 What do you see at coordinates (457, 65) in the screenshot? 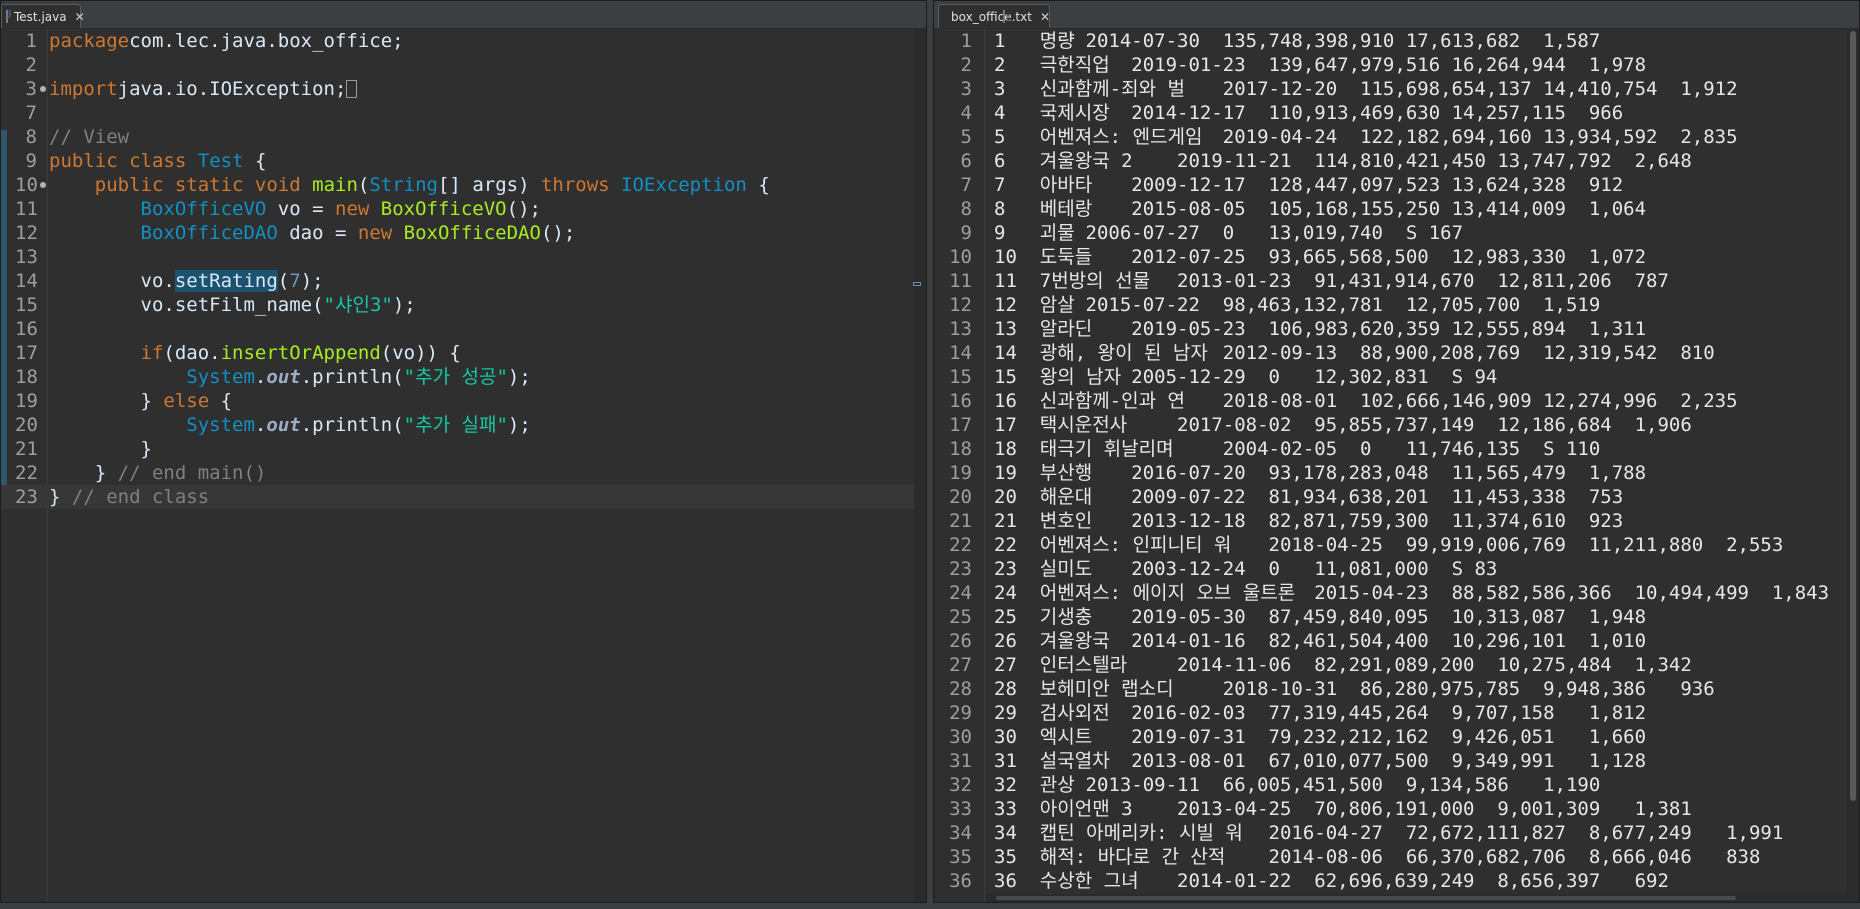
I see `code-line: 2` at bounding box center [457, 65].